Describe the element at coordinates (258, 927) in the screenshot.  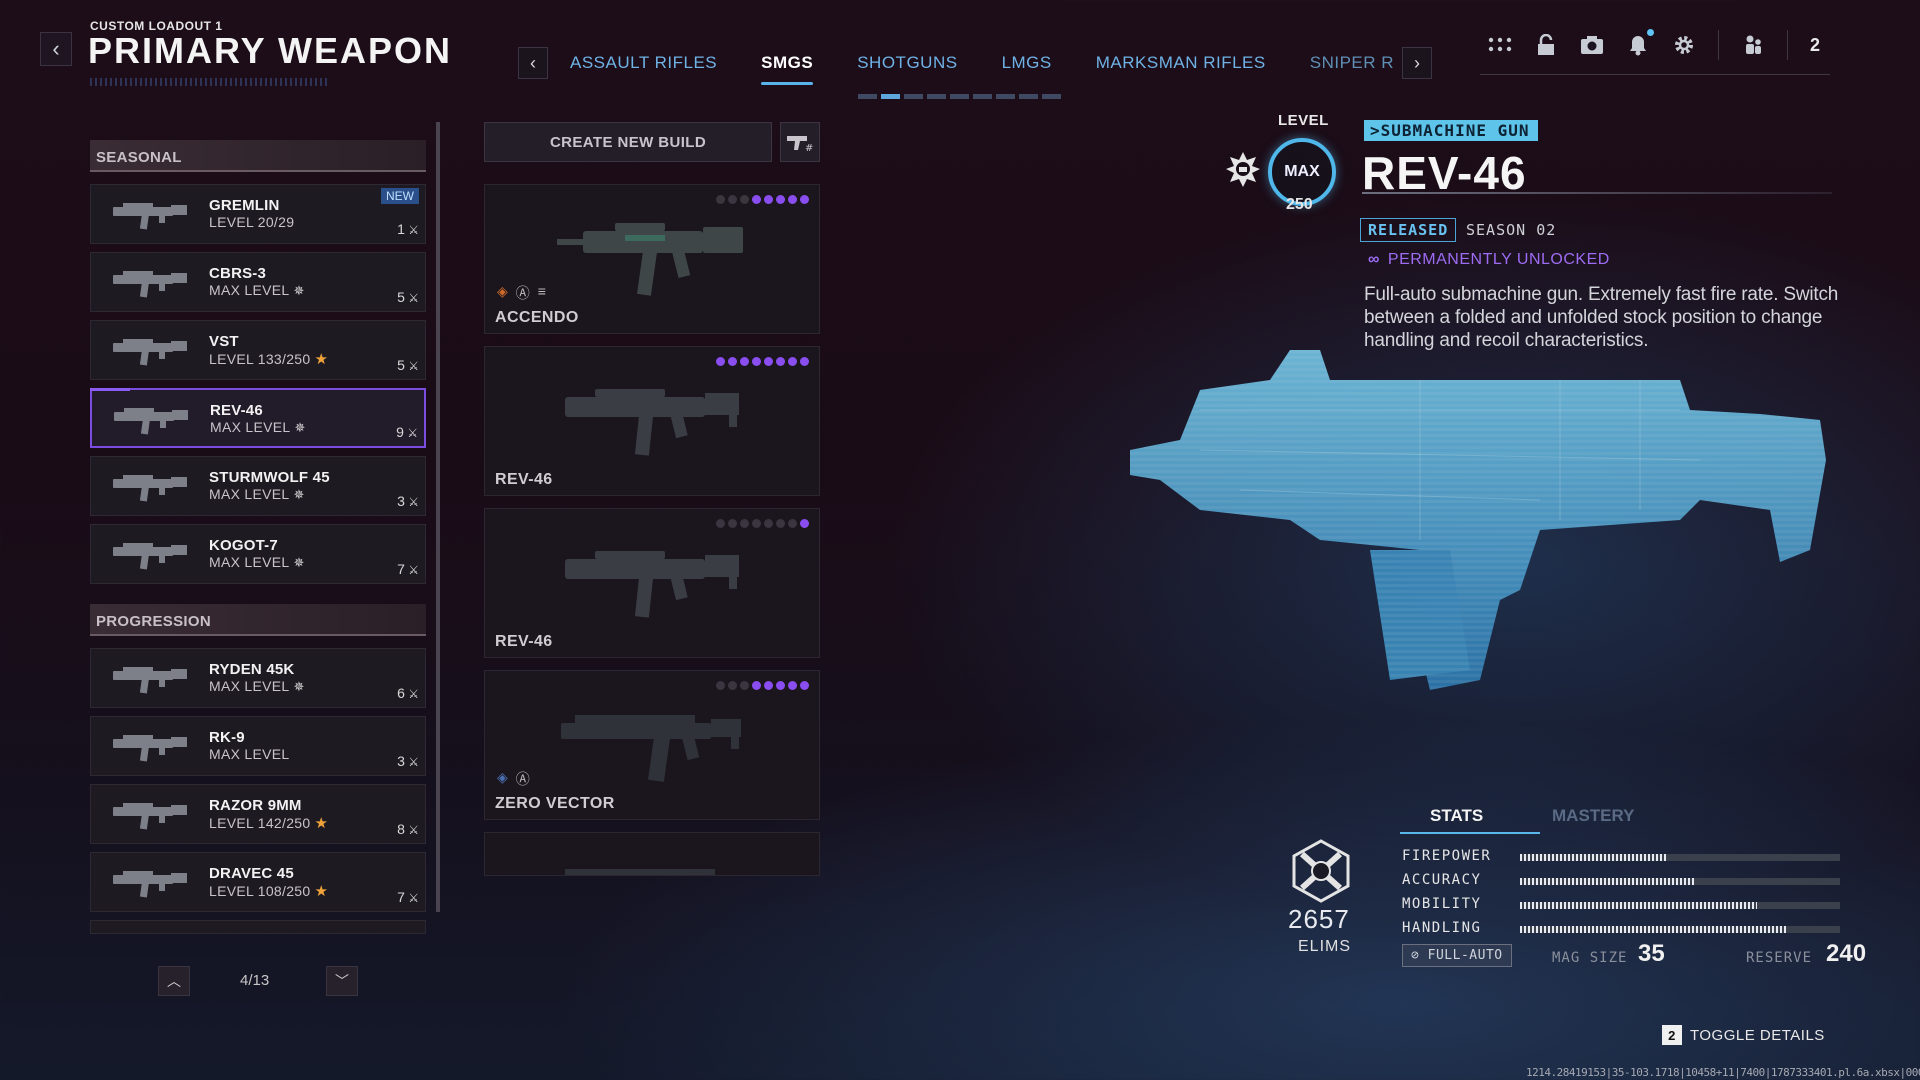
I see `list-item` at that location.